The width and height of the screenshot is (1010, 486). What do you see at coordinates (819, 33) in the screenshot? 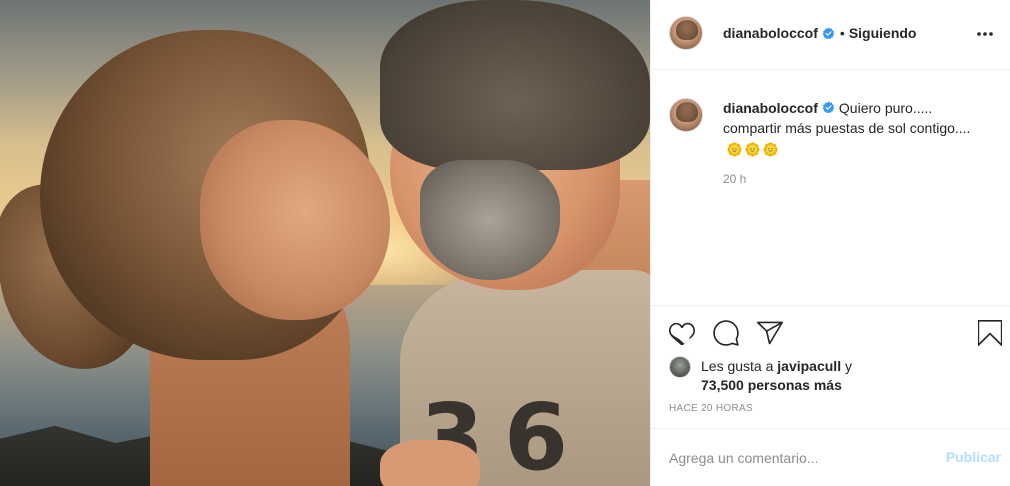
I see `author-info: dianabolocc​of • Siguiendo` at bounding box center [819, 33].